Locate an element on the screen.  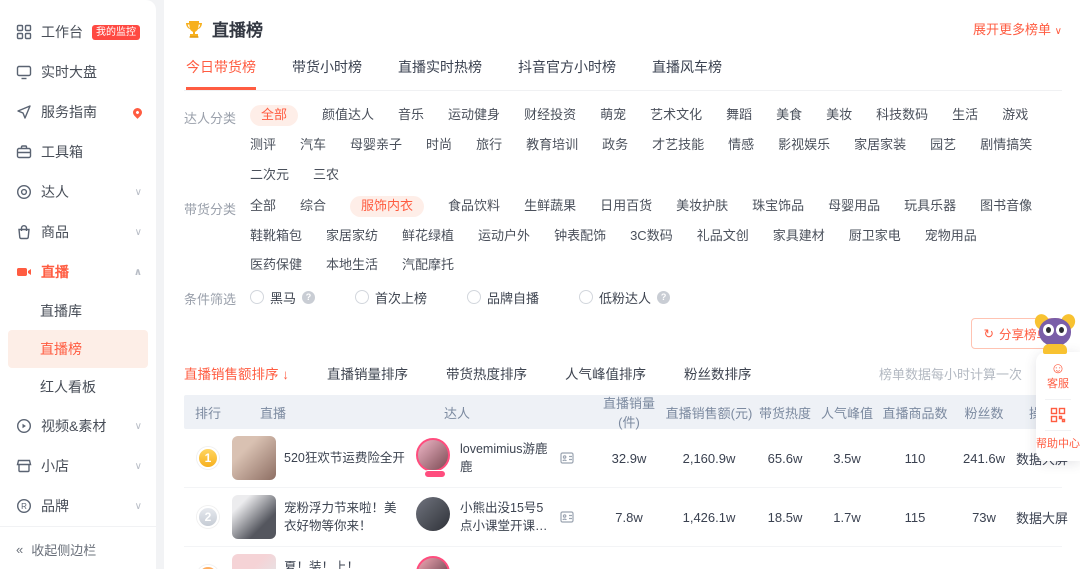
filter-option: 珠宝饰品 is located at coordinates (778, 206).